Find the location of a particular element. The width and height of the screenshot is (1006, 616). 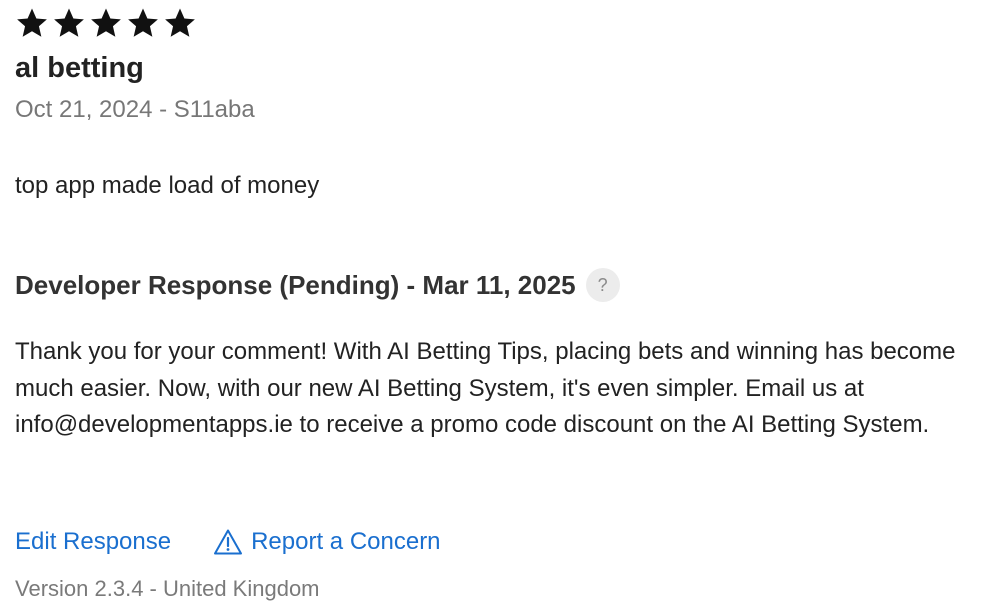

response-actions: Edit Response Report a Concern is located at coordinates (228, 542).